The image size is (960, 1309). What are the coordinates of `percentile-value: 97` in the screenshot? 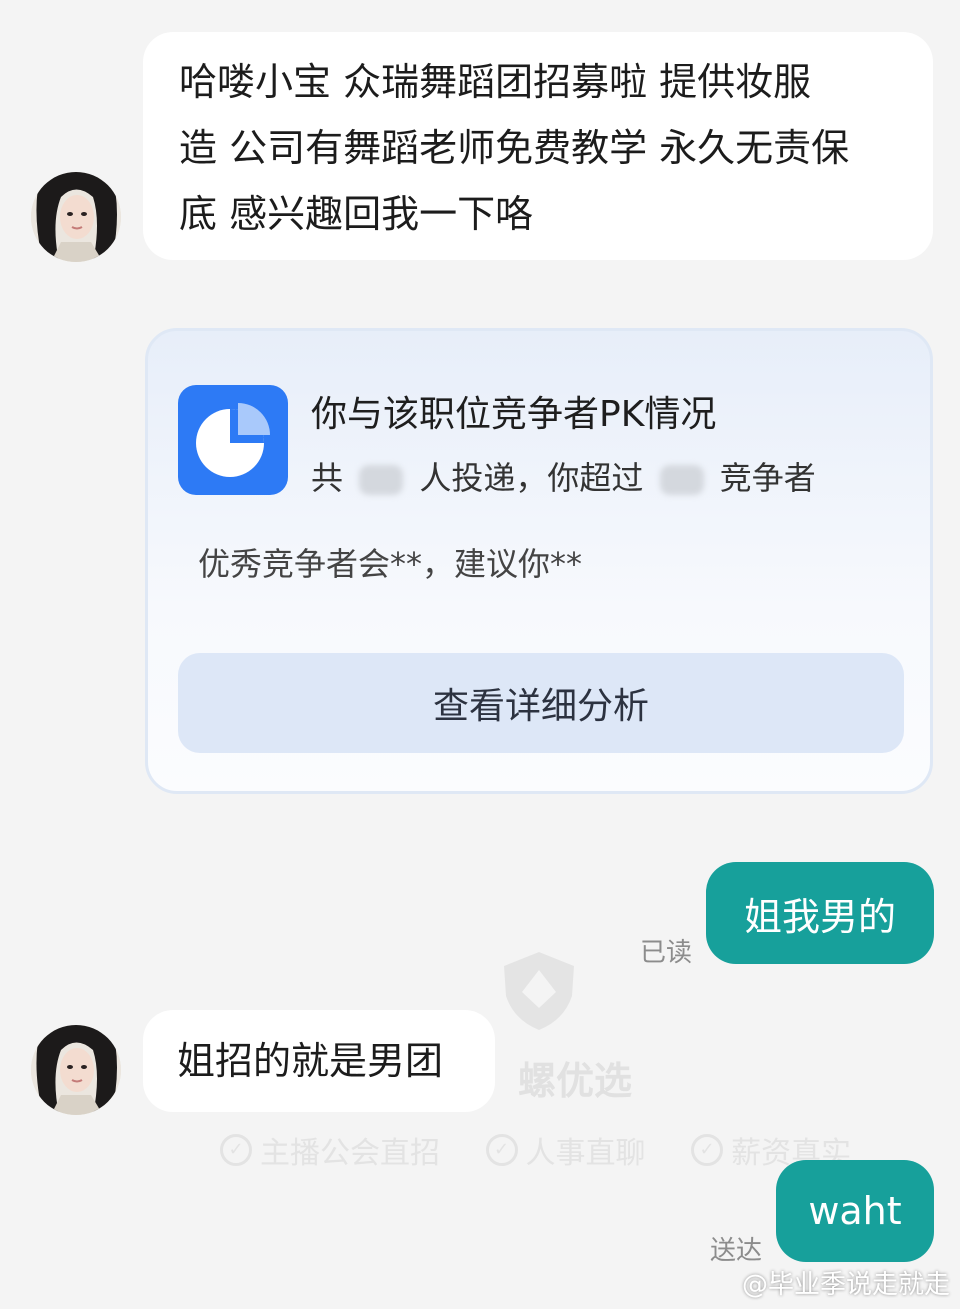 It's located at (681, 480).